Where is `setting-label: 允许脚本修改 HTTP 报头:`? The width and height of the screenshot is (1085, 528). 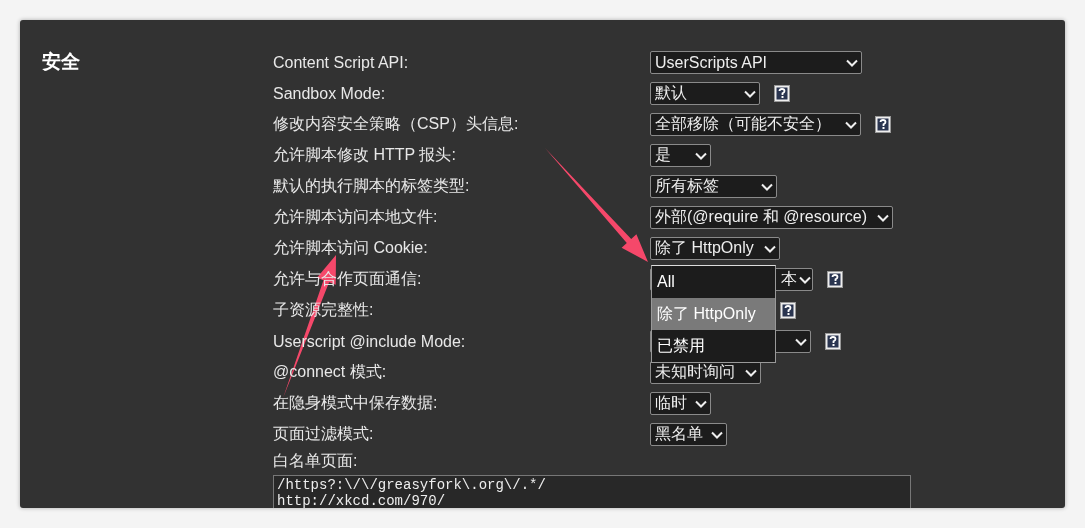
setting-label: 允许脚本修改 HTTP 报头: is located at coordinates (365, 155).